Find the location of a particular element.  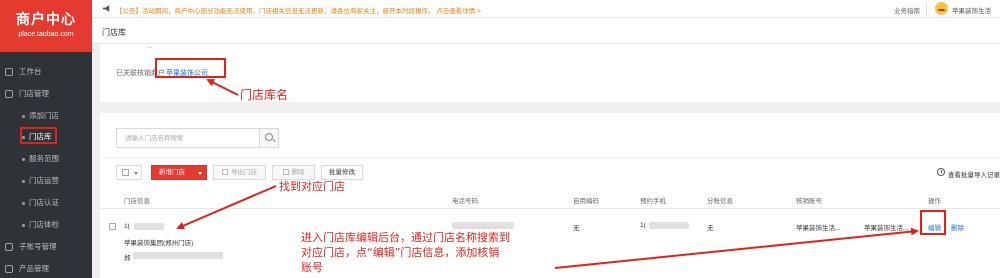

logo: 商户中心 place.taobao.com is located at coordinates (46, 26).